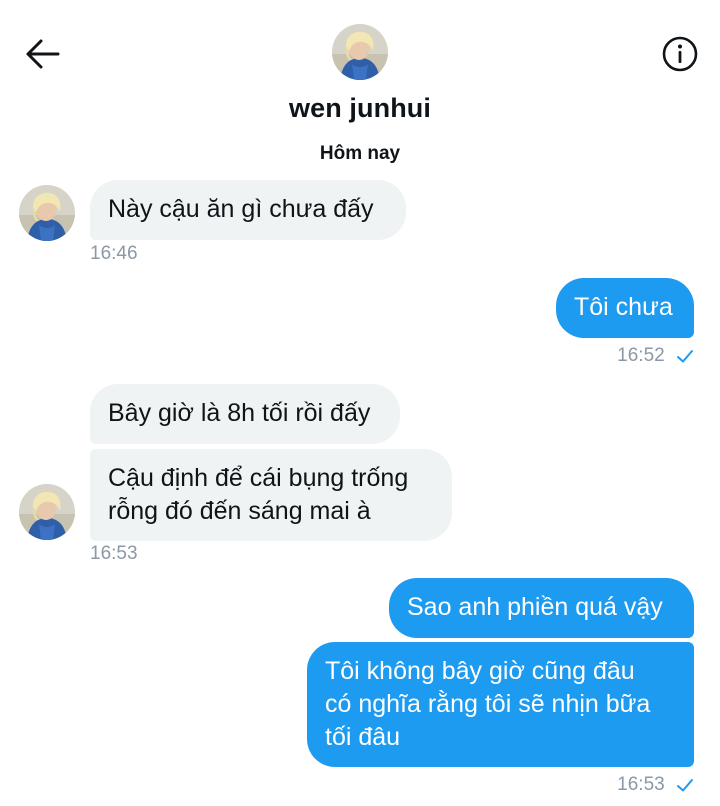  I want to click on contact-name: wen junhui, so click(360, 108).